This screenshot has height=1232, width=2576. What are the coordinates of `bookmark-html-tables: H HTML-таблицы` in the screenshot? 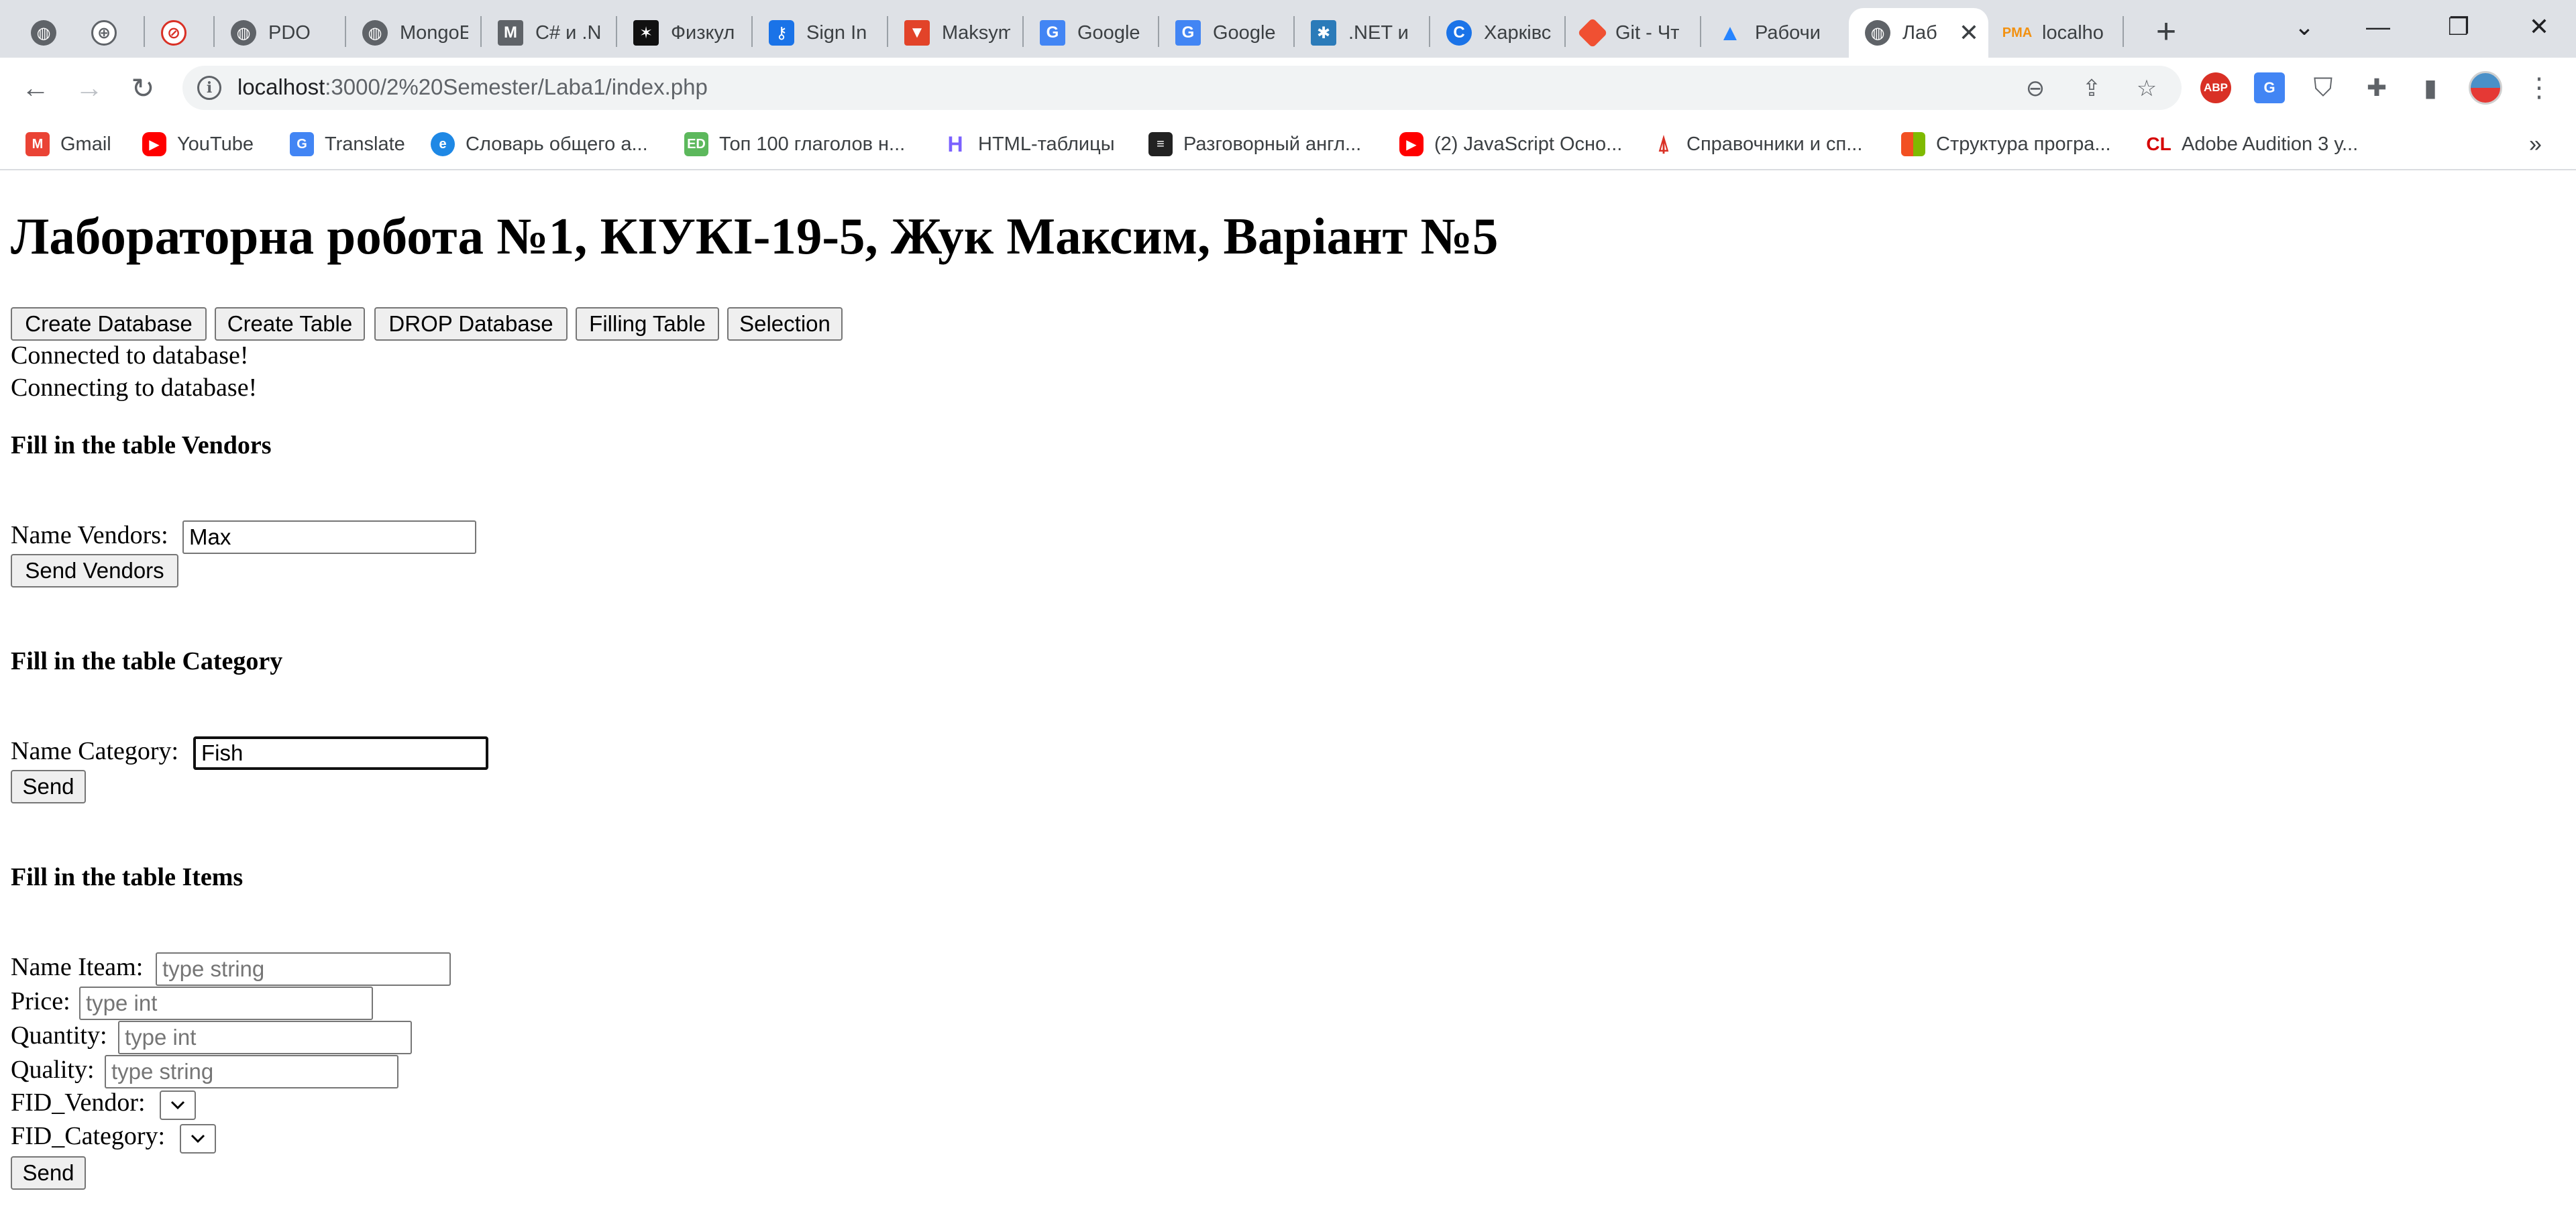 It's located at (1028, 144).